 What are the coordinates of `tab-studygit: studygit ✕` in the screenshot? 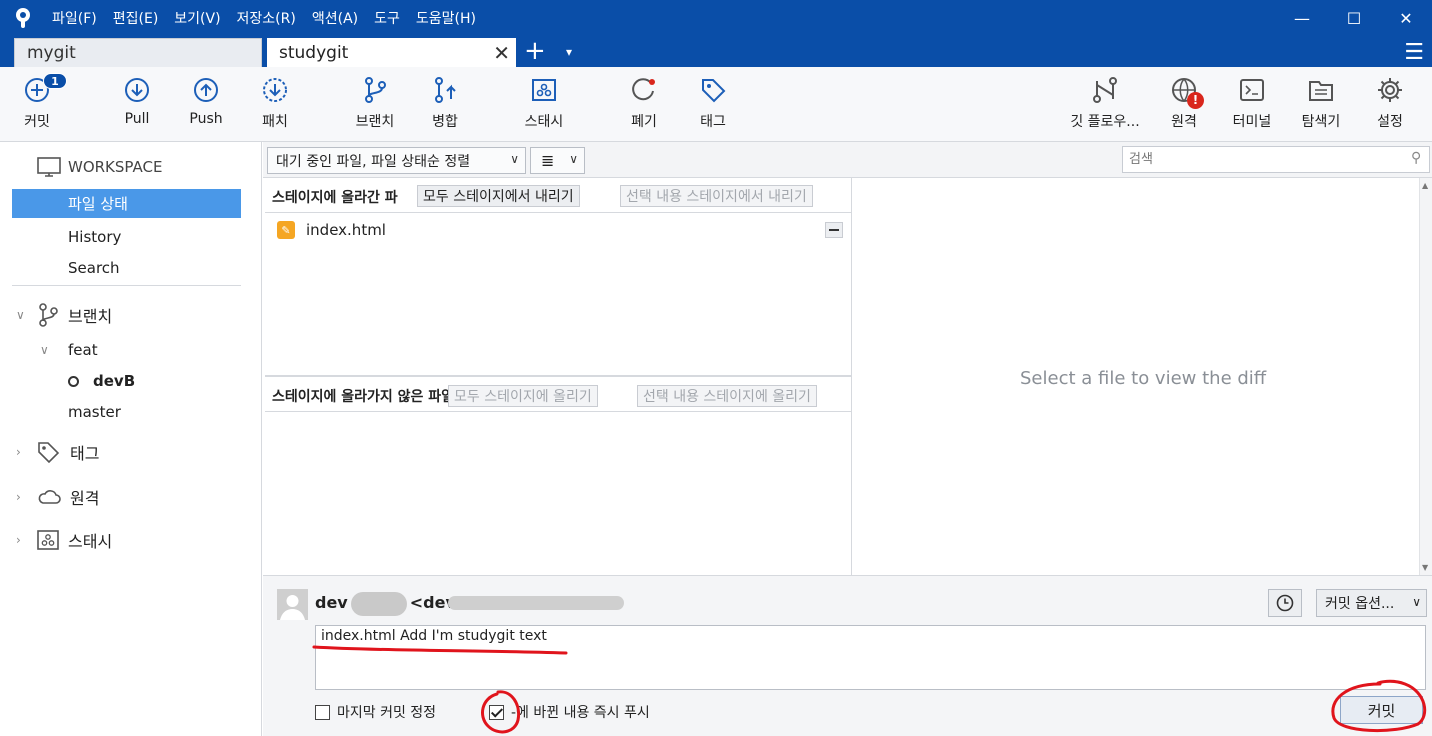 It's located at (391, 52).